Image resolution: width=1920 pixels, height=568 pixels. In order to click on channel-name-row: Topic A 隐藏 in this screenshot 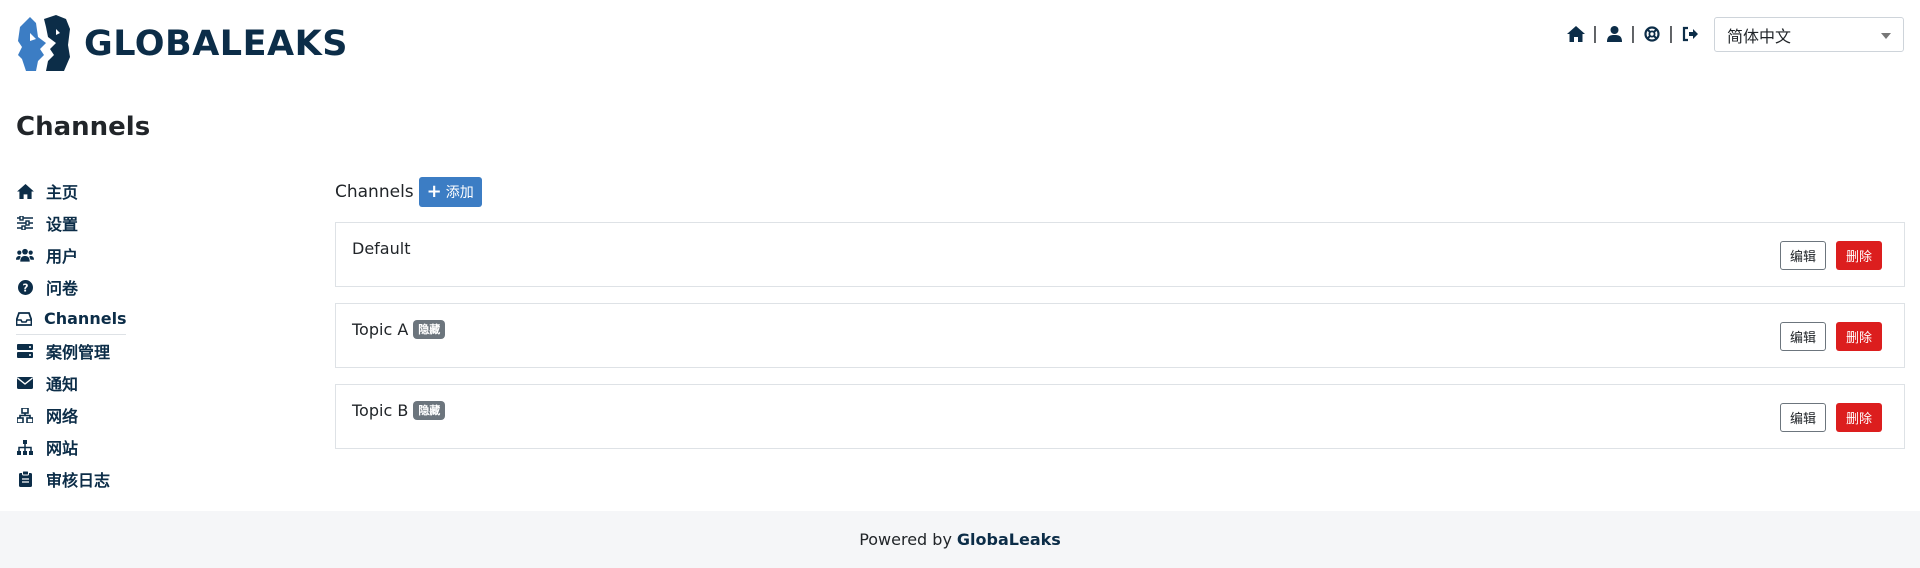, I will do `click(399, 329)`.